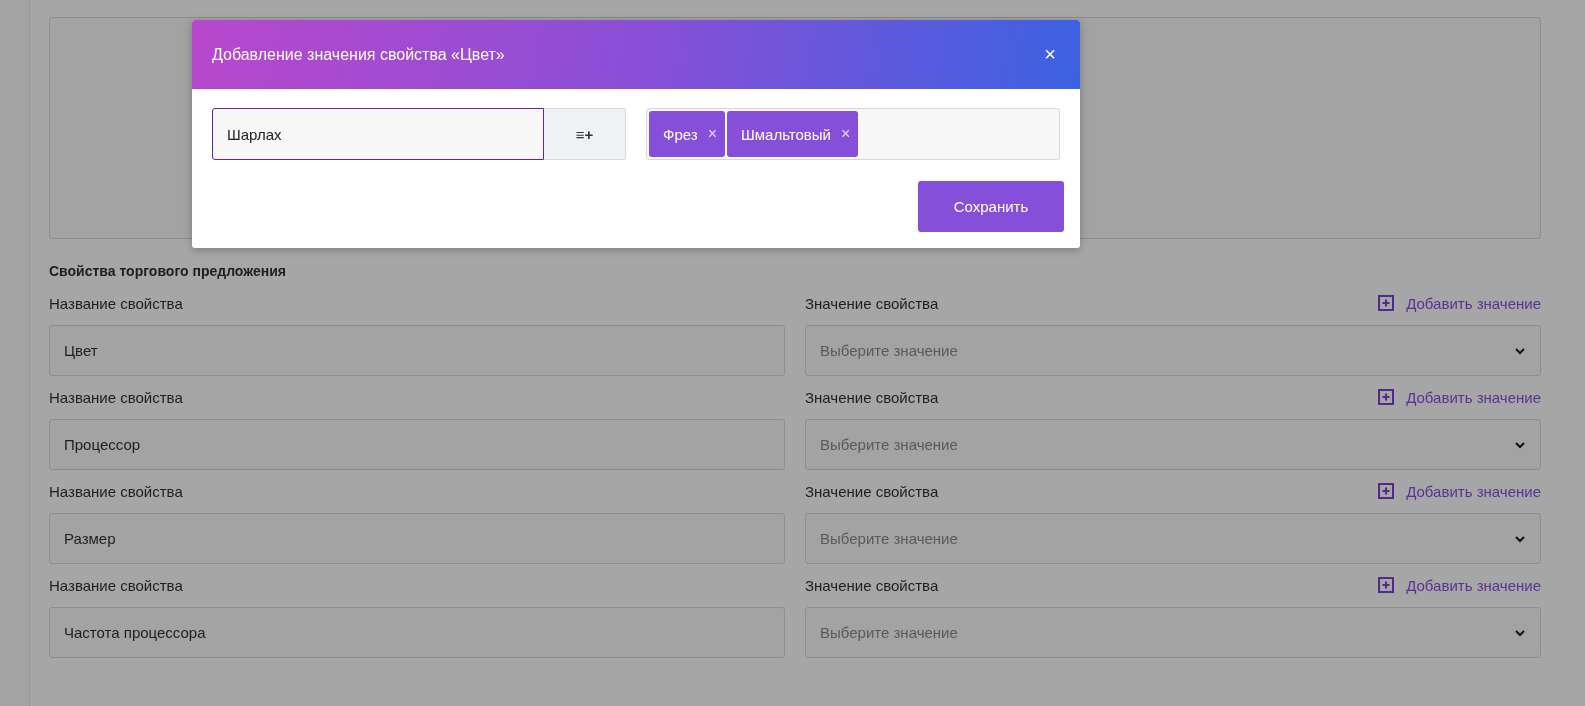 The height and width of the screenshot is (706, 1585). I want to click on tags-field: Фрез × Шмальтовый ×, so click(853, 134).